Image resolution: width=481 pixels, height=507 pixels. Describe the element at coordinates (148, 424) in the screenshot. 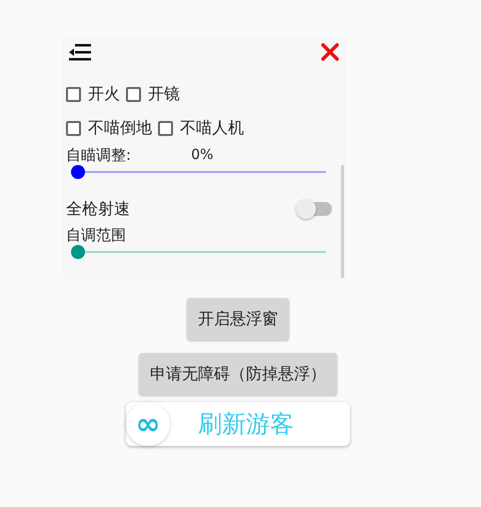

I see `infinity-icon: ∞` at that location.